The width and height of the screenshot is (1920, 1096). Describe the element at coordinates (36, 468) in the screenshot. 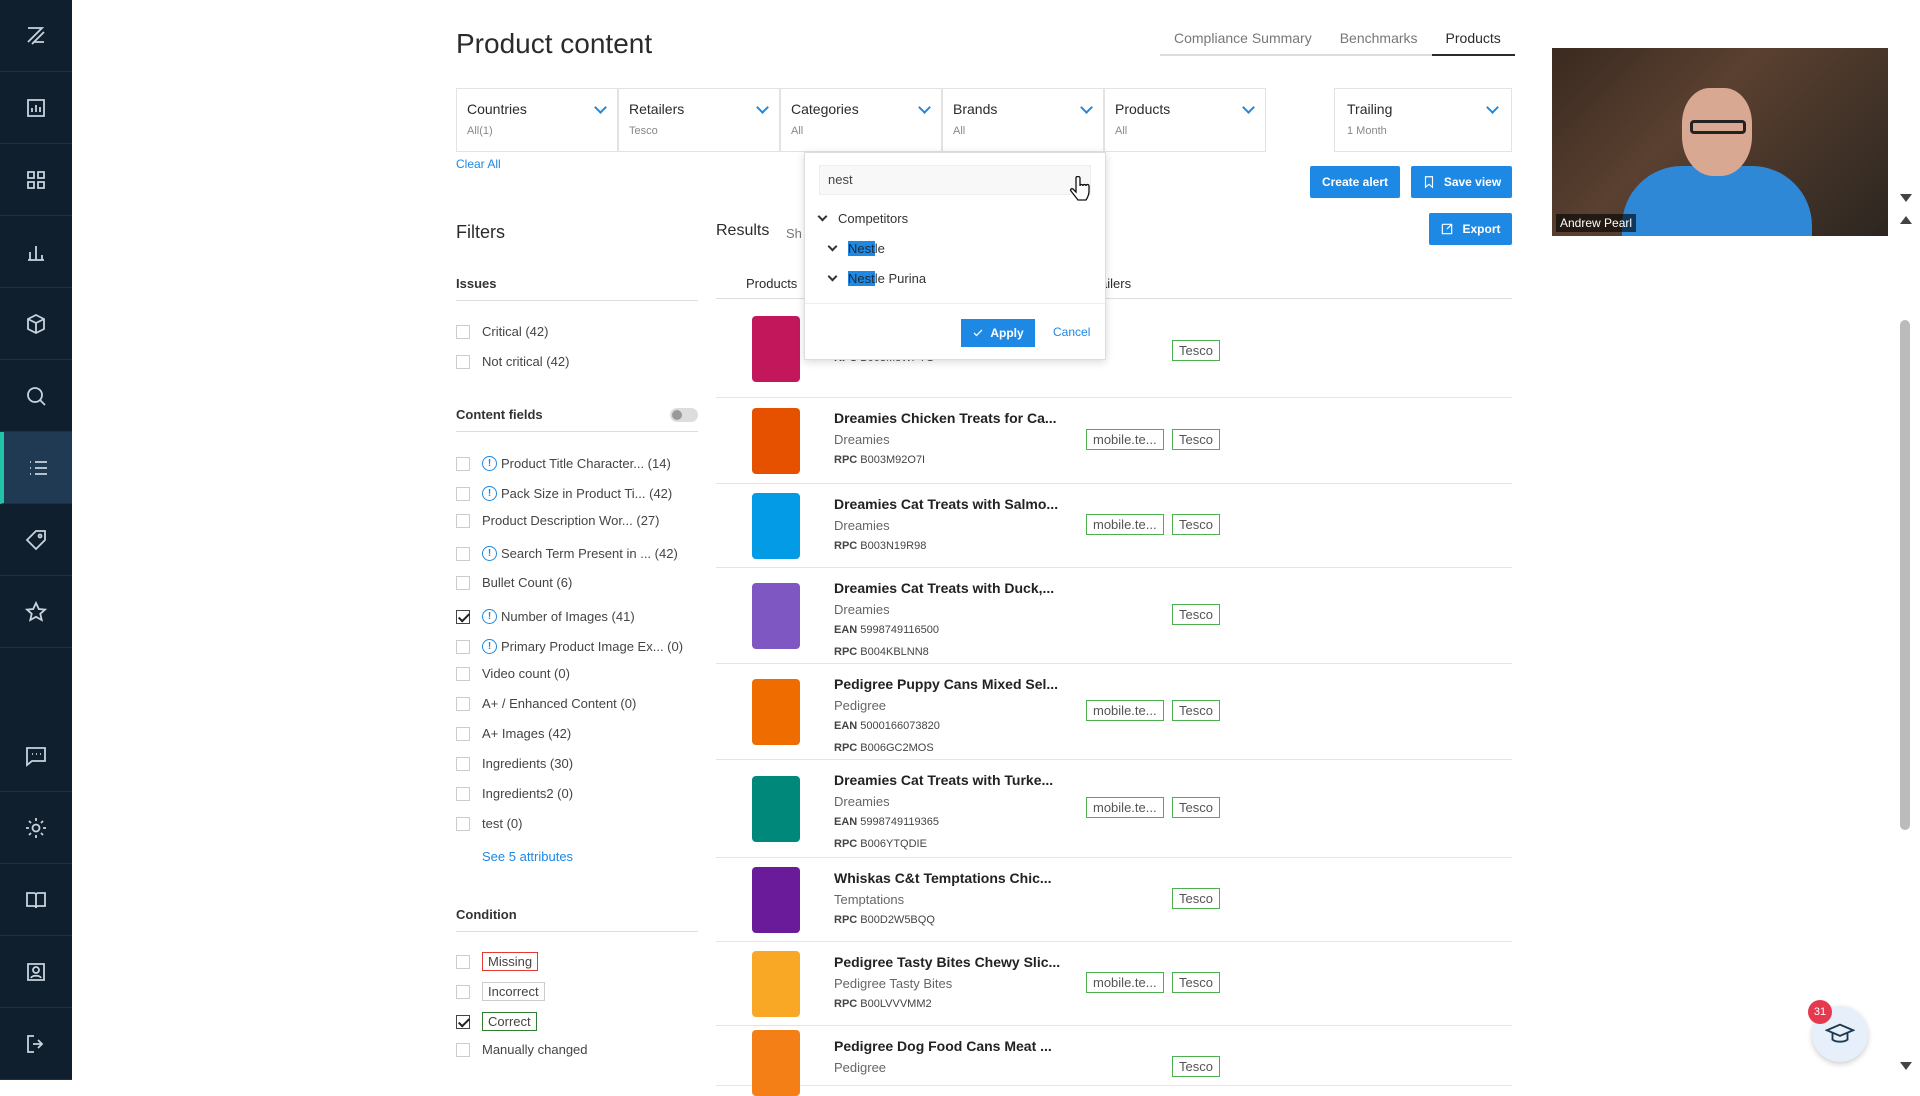

I see `sidebar-item-list` at that location.